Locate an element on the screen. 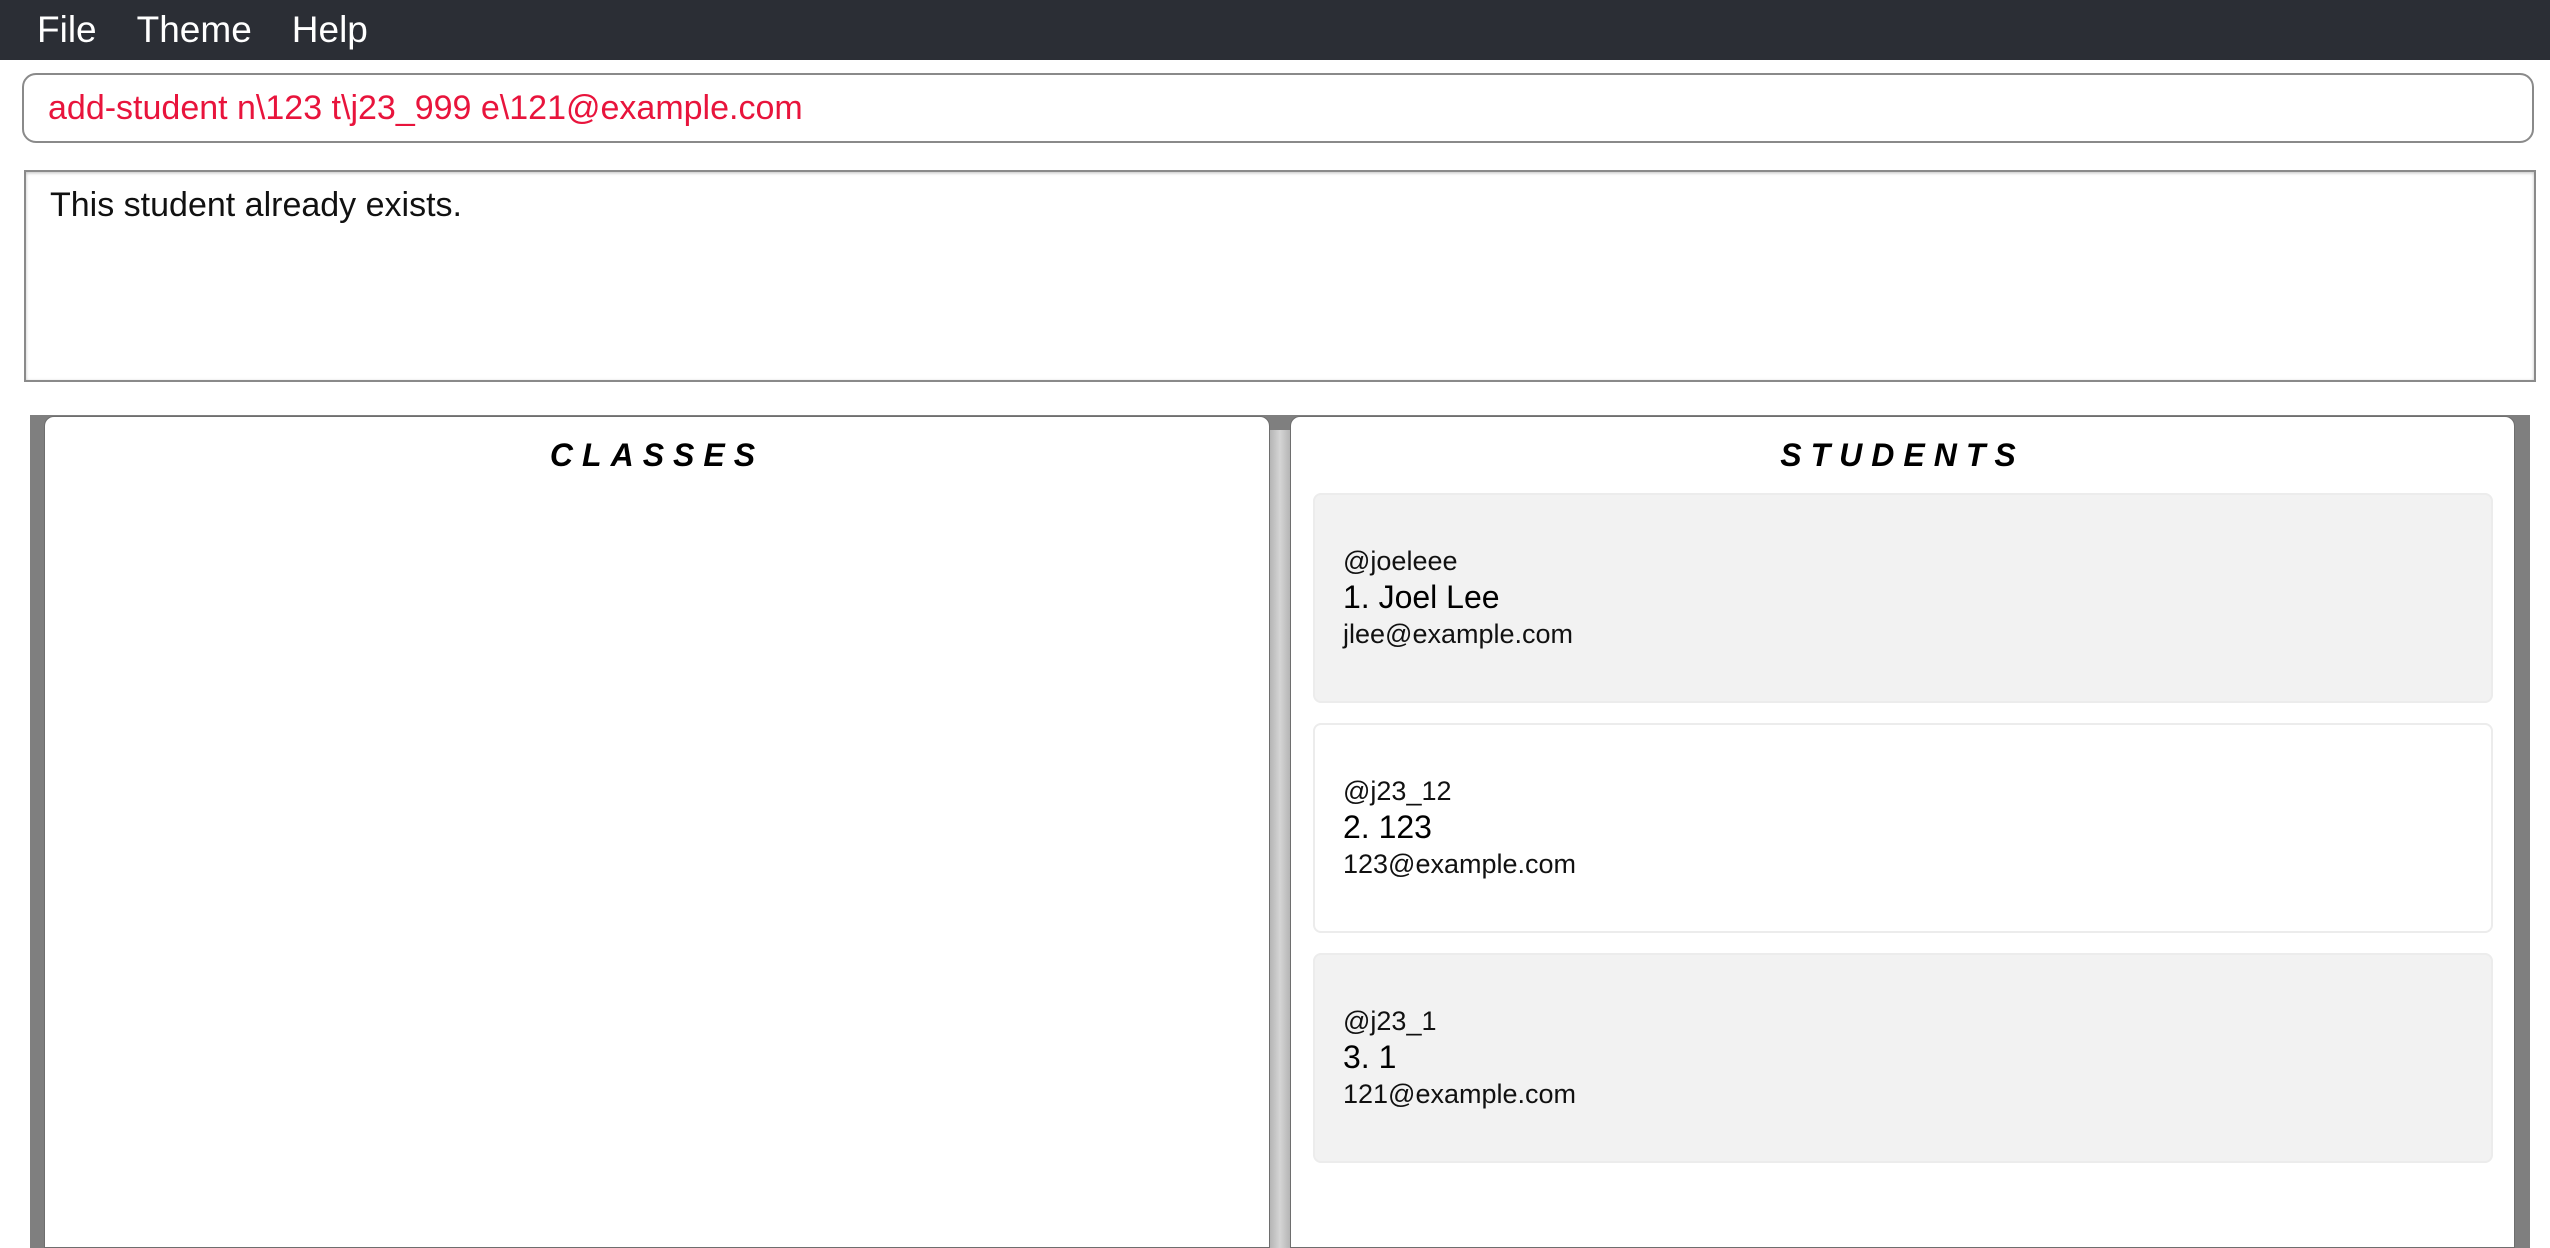 This screenshot has height=1248, width=2550. student-email: jlee@example.com is located at coordinates (1458, 634).